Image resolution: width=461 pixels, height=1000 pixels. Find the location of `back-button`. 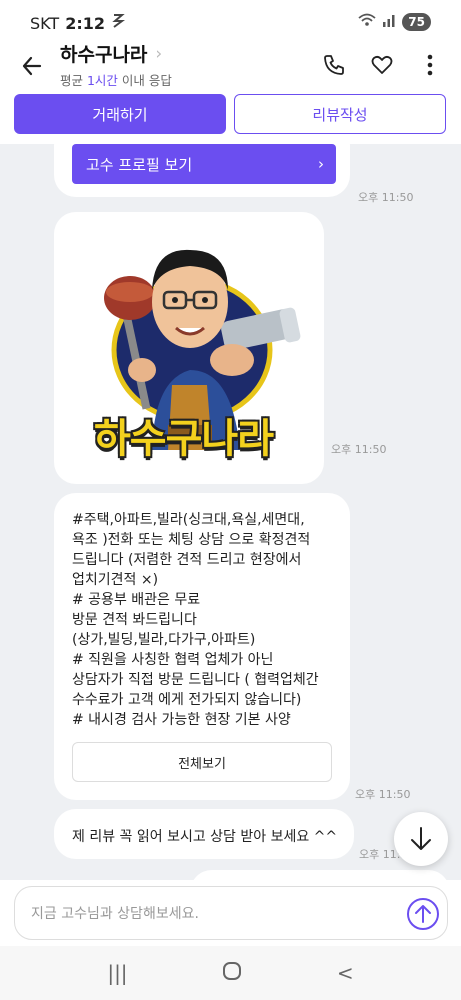

back-button is located at coordinates (32, 66).